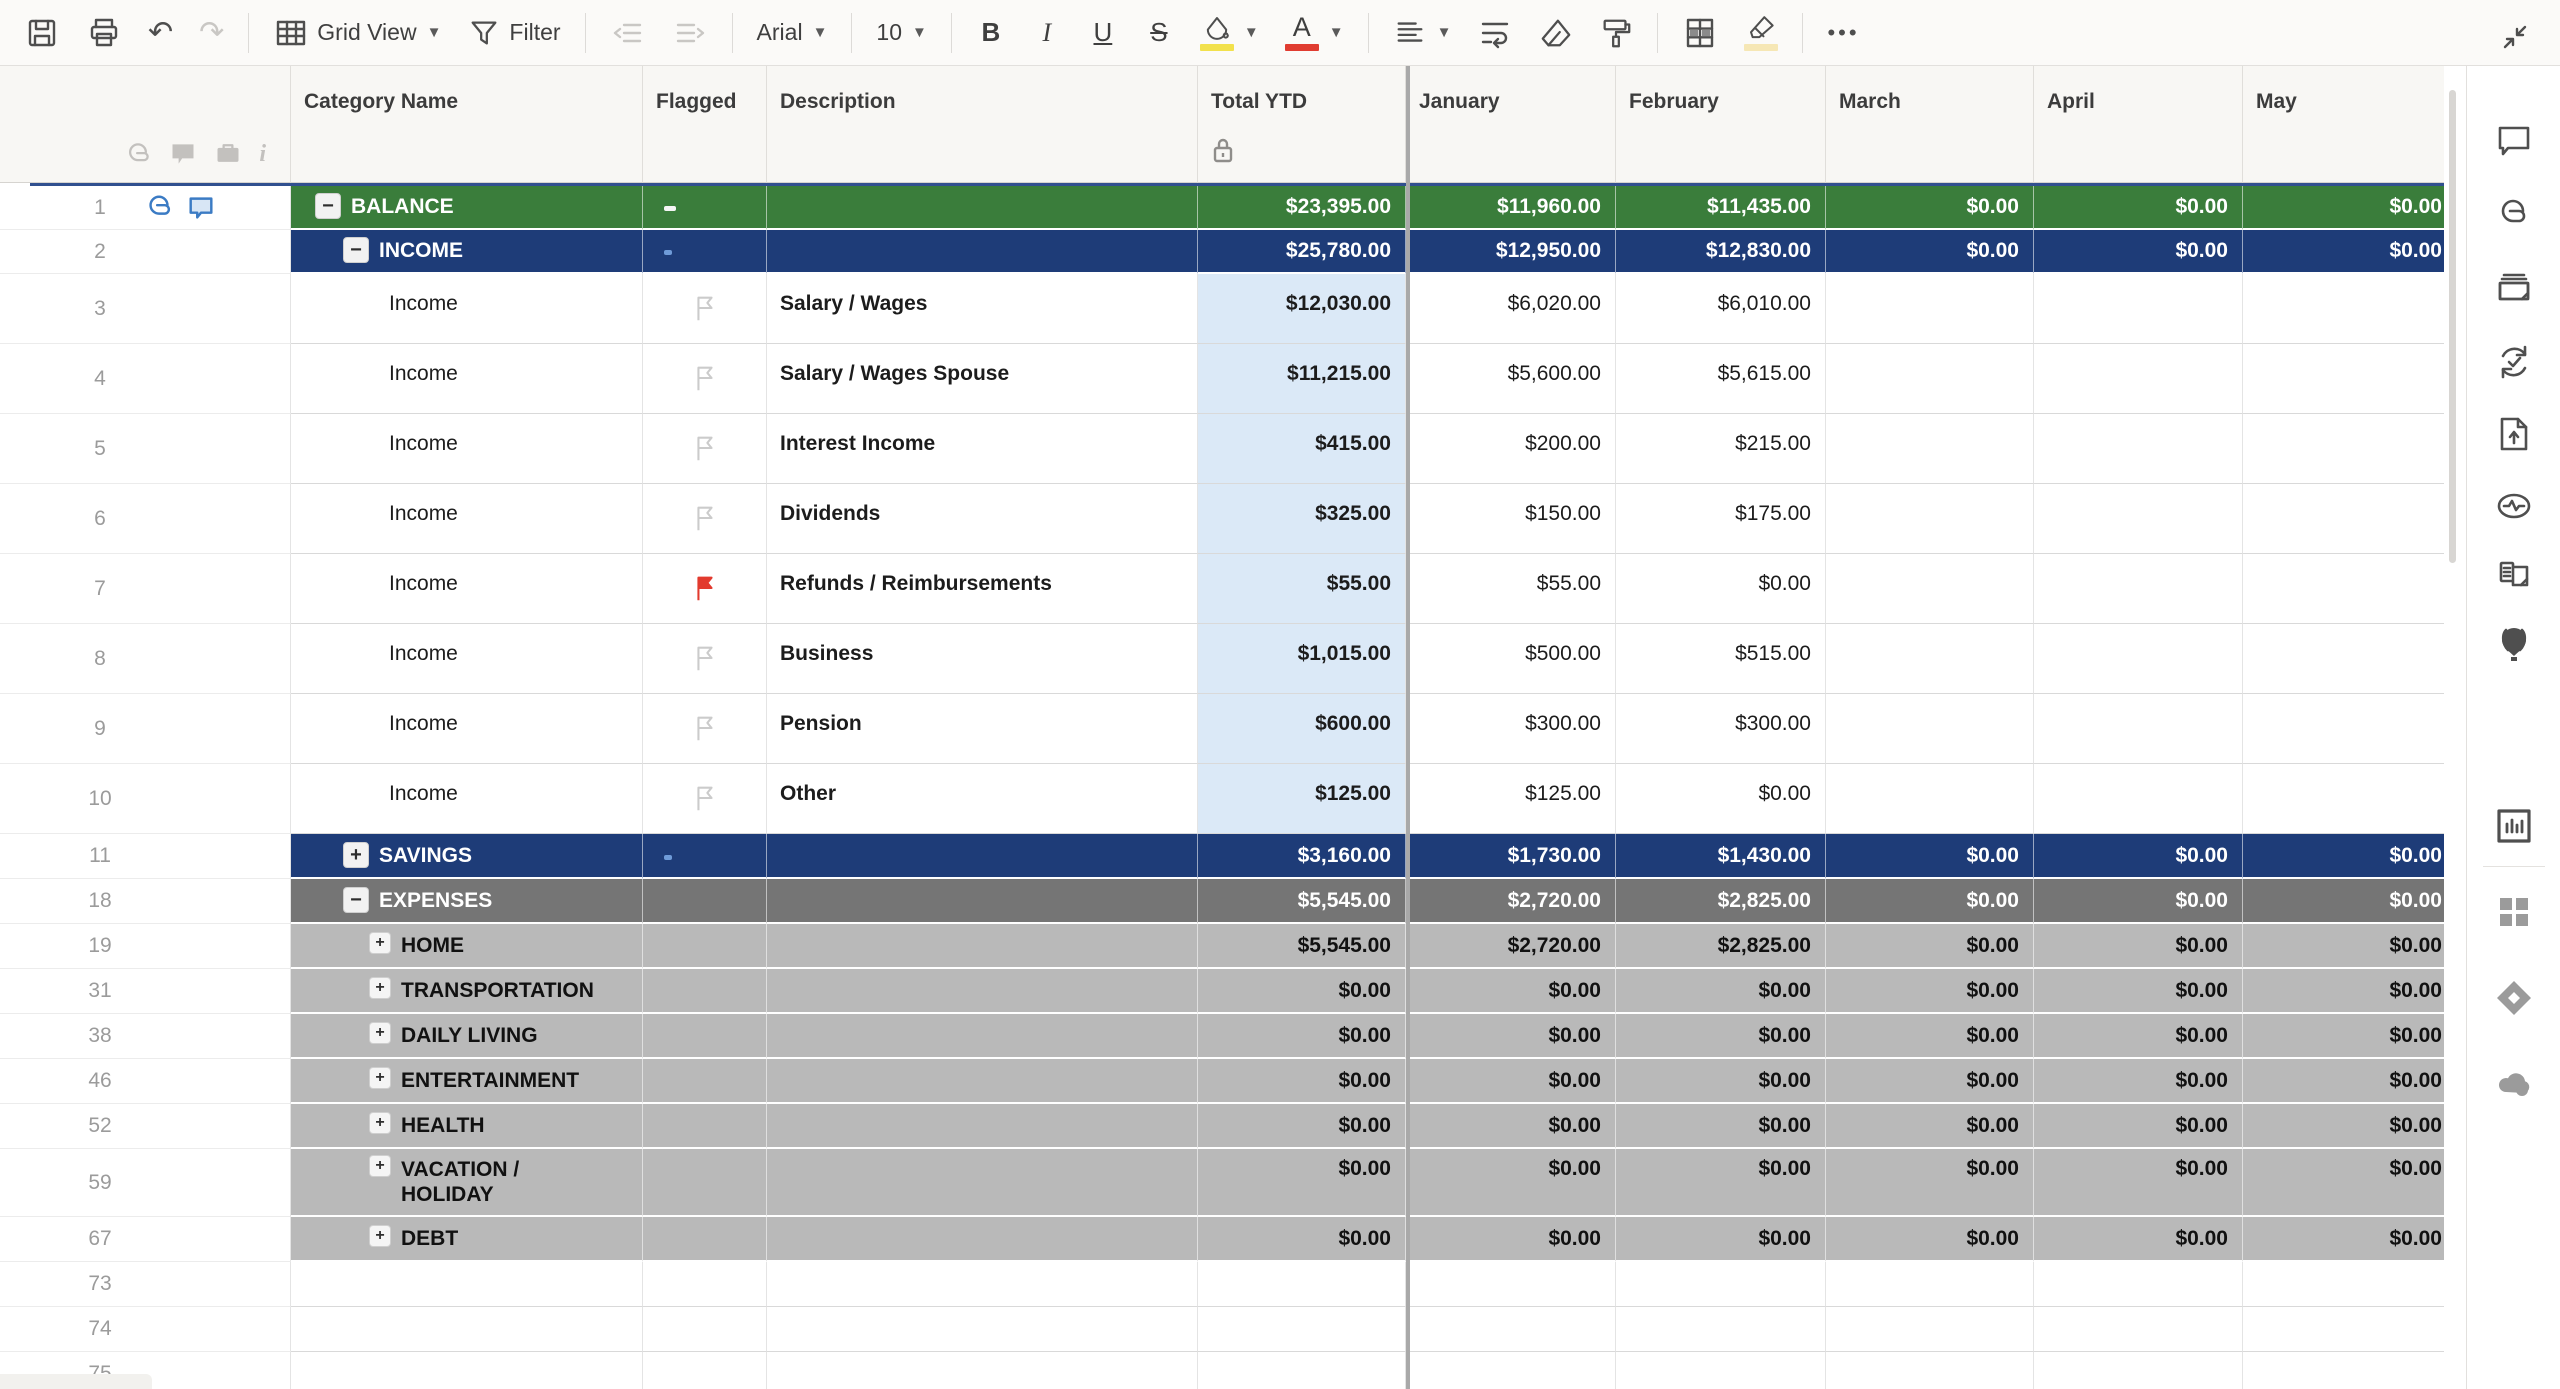 This screenshot has height=1389, width=2560. Describe the element at coordinates (1302, 309) in the screenshot. I see `total-ytd-cell: $12,030.00` at that location.